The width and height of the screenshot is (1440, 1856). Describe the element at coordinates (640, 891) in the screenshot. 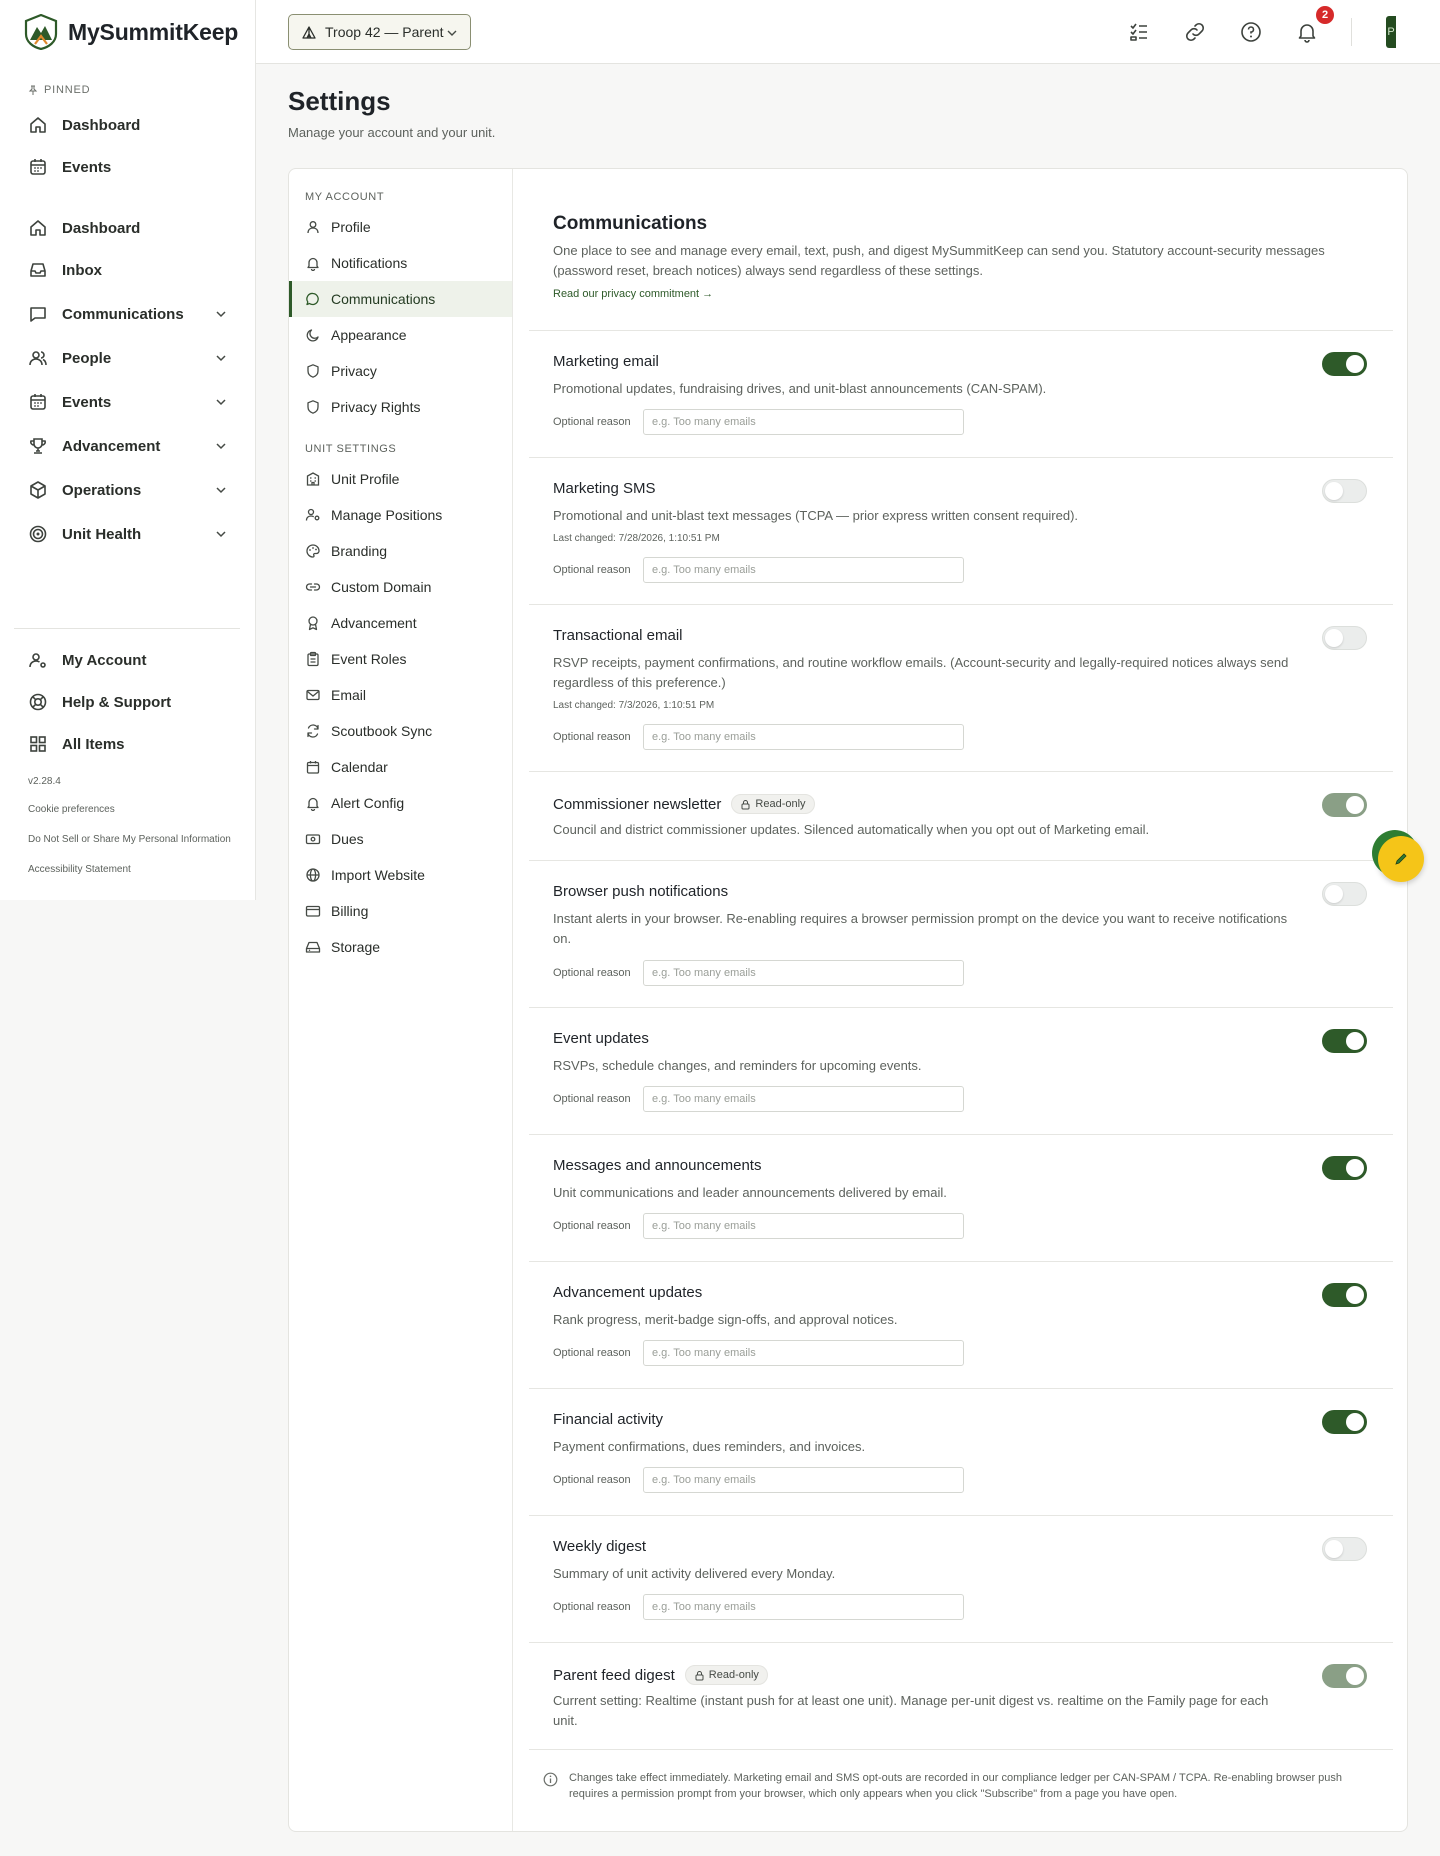

I see `pref-title: Browser push notifications` at that location.